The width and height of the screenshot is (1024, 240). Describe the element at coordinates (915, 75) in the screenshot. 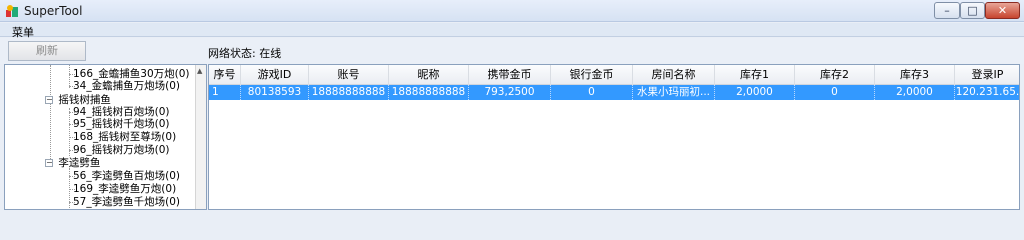

I see `column-header: 库存3` at that location.